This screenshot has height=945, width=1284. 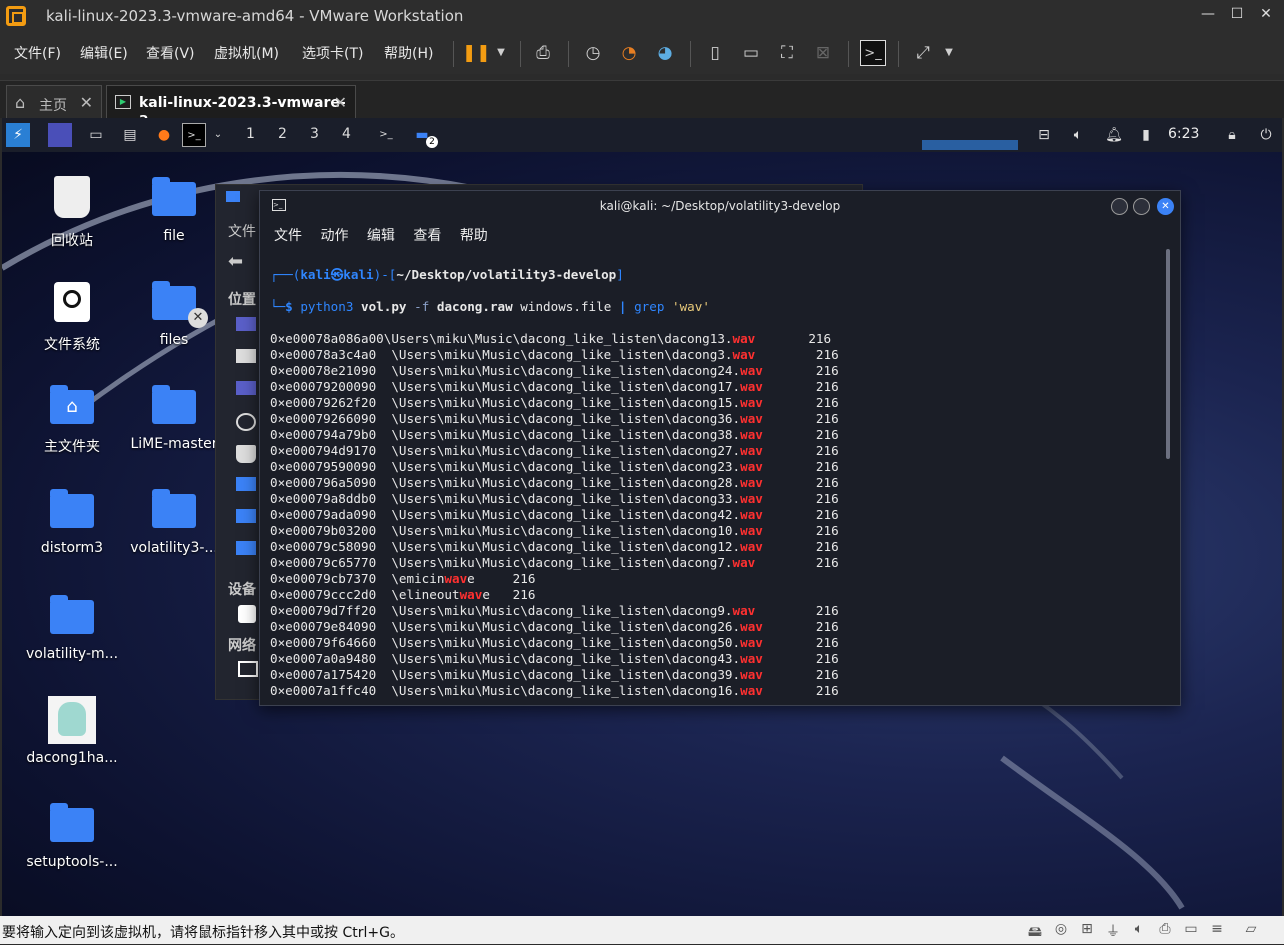 What do you see at coordinates (1165, 930) in the screenshot?
I see `printer-icon: ⎙` at bounding box center [1165, 930].